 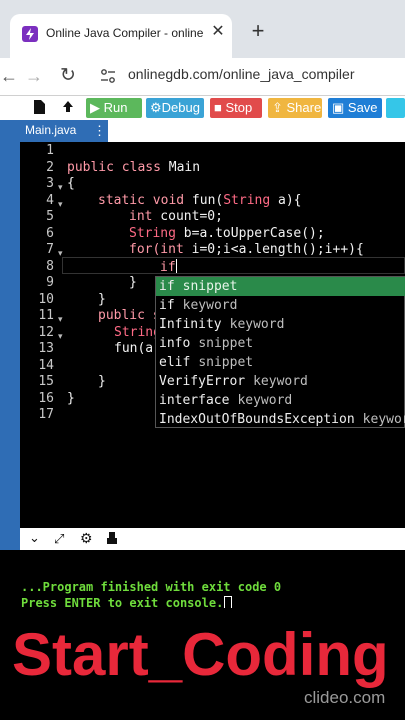 I want to click on line-number: 6, so click(x=50, y=233).